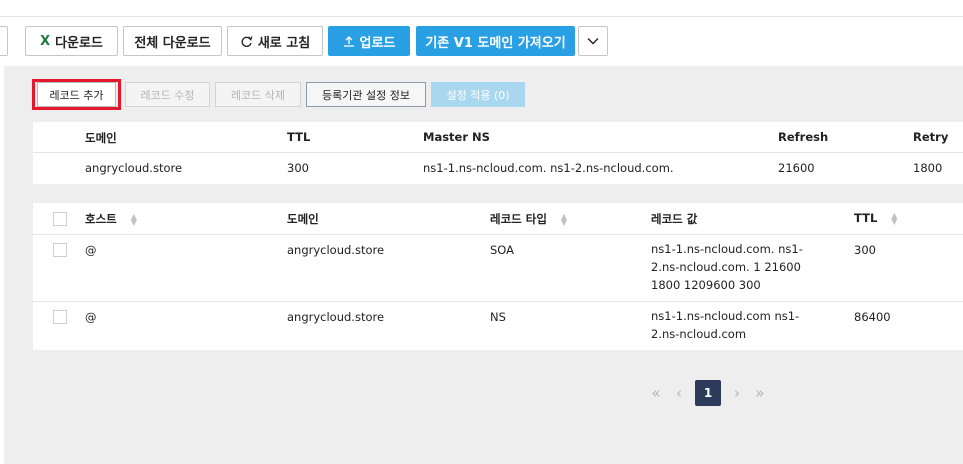 Image resolution: width=963 pixels, height=464 pixels. I want to click on records-header-ttl: TTL, so click(866, 218).